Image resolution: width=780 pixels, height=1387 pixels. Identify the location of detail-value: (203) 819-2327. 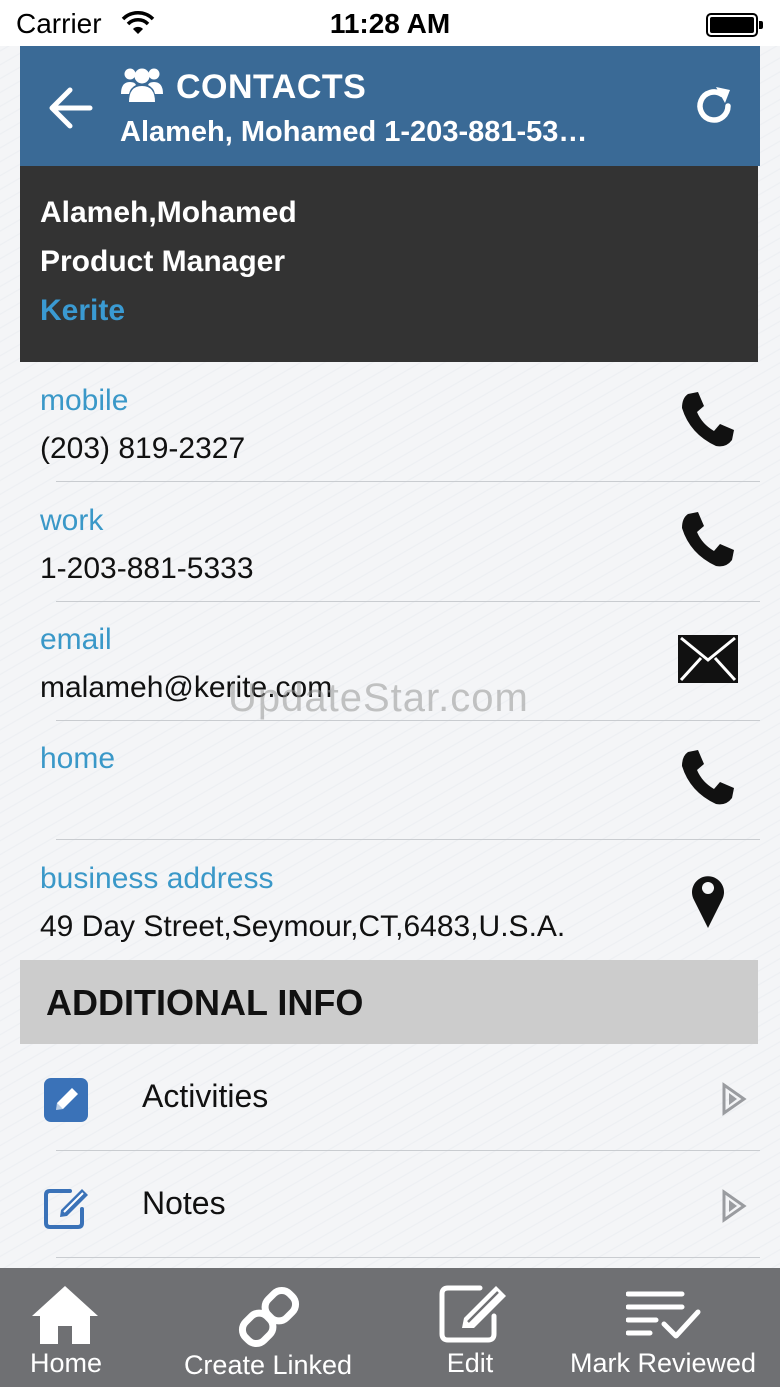
(143, 448).